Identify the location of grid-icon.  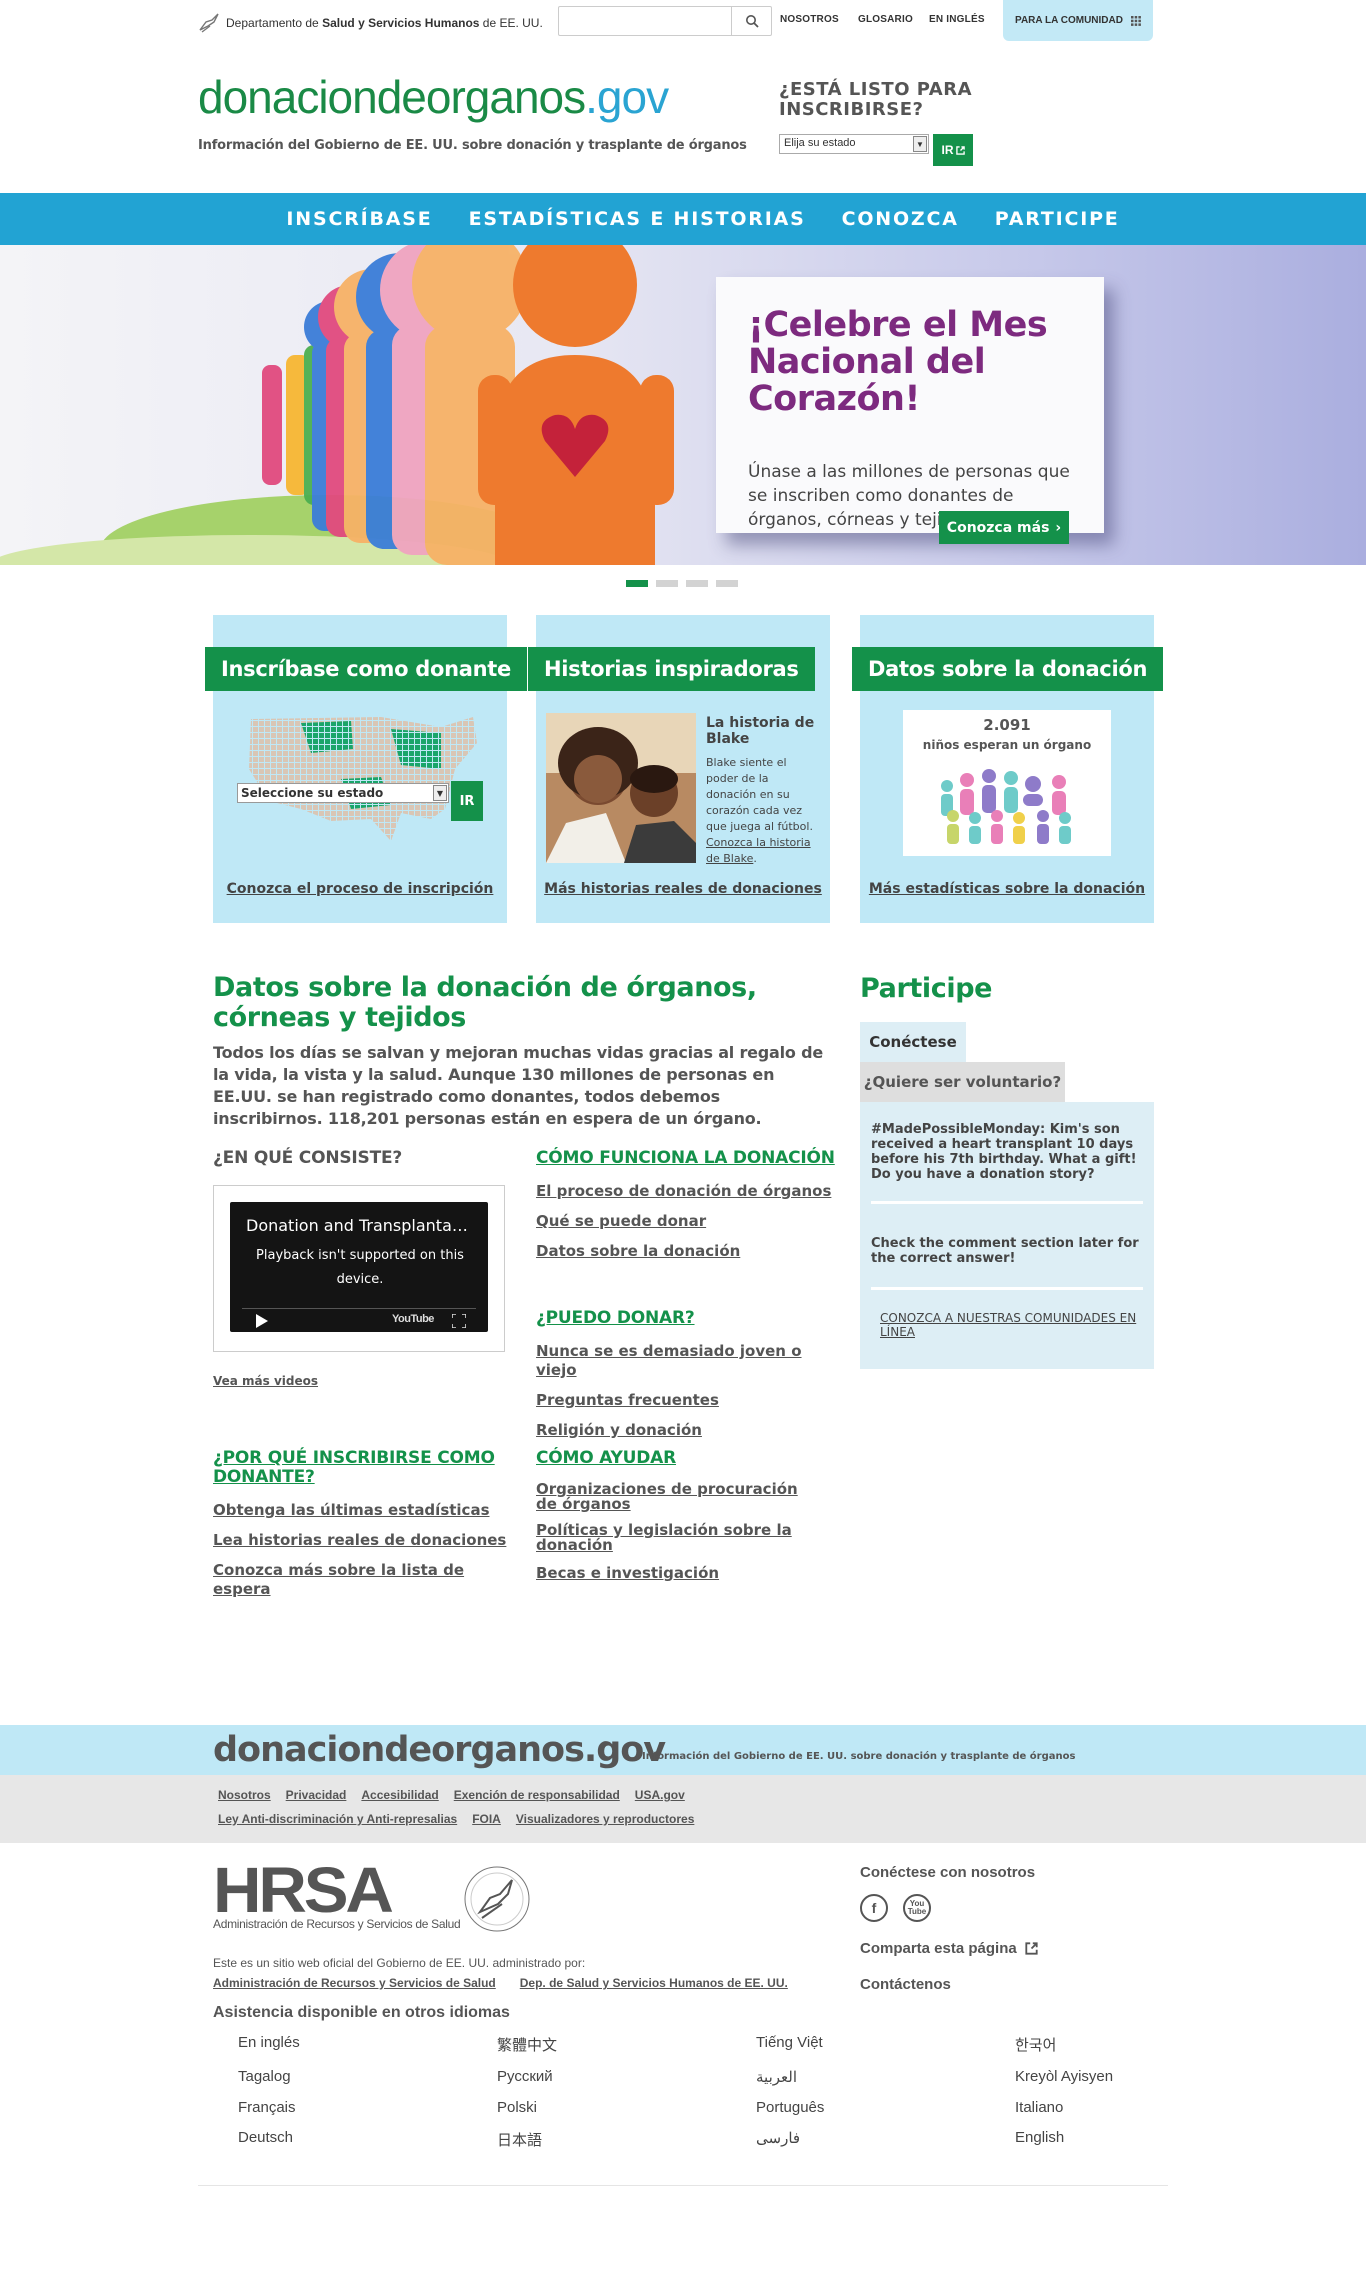
(1135, 20).